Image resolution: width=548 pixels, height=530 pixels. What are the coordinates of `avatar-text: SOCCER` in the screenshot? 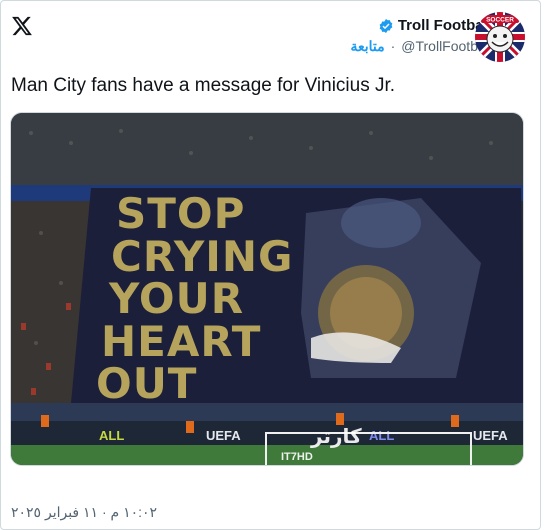 It's located at (500, 20).